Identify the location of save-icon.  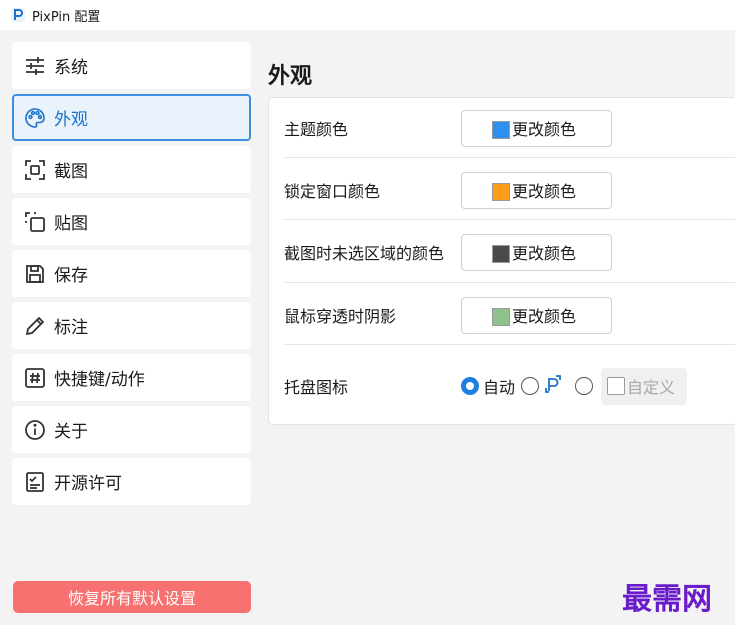
(35, 274).